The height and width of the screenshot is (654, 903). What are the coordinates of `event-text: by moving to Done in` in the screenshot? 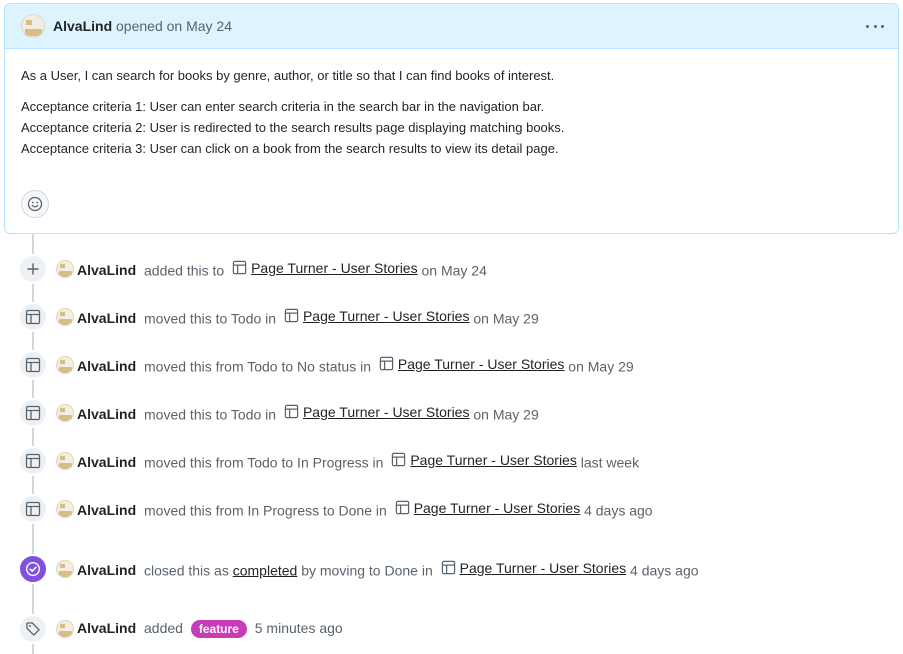 It's located at (367, 570).